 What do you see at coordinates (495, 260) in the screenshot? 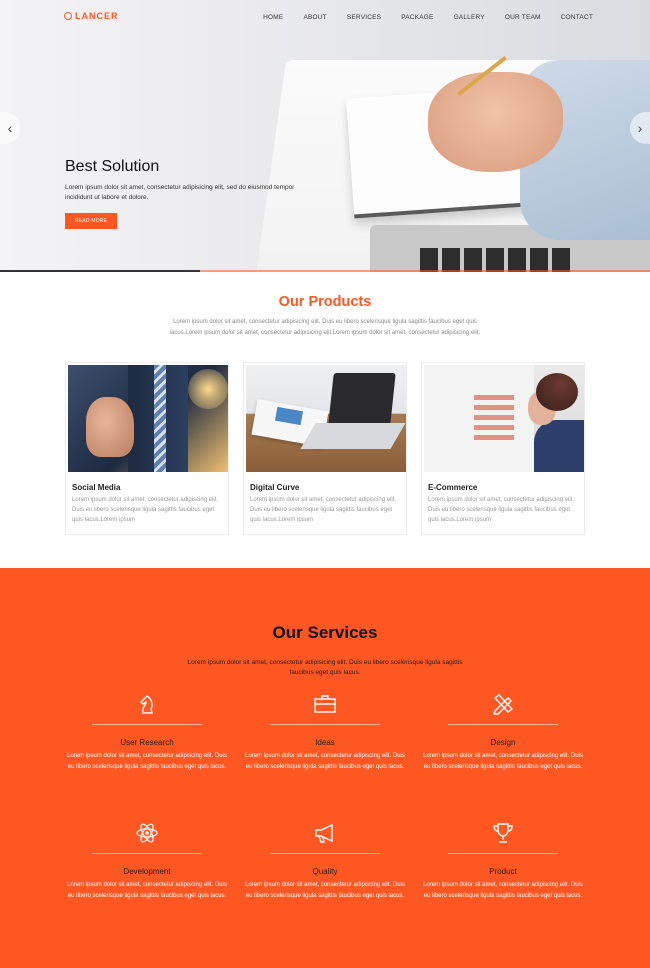
I see `hero-keyboard-image` at bounding box center [495, 260].